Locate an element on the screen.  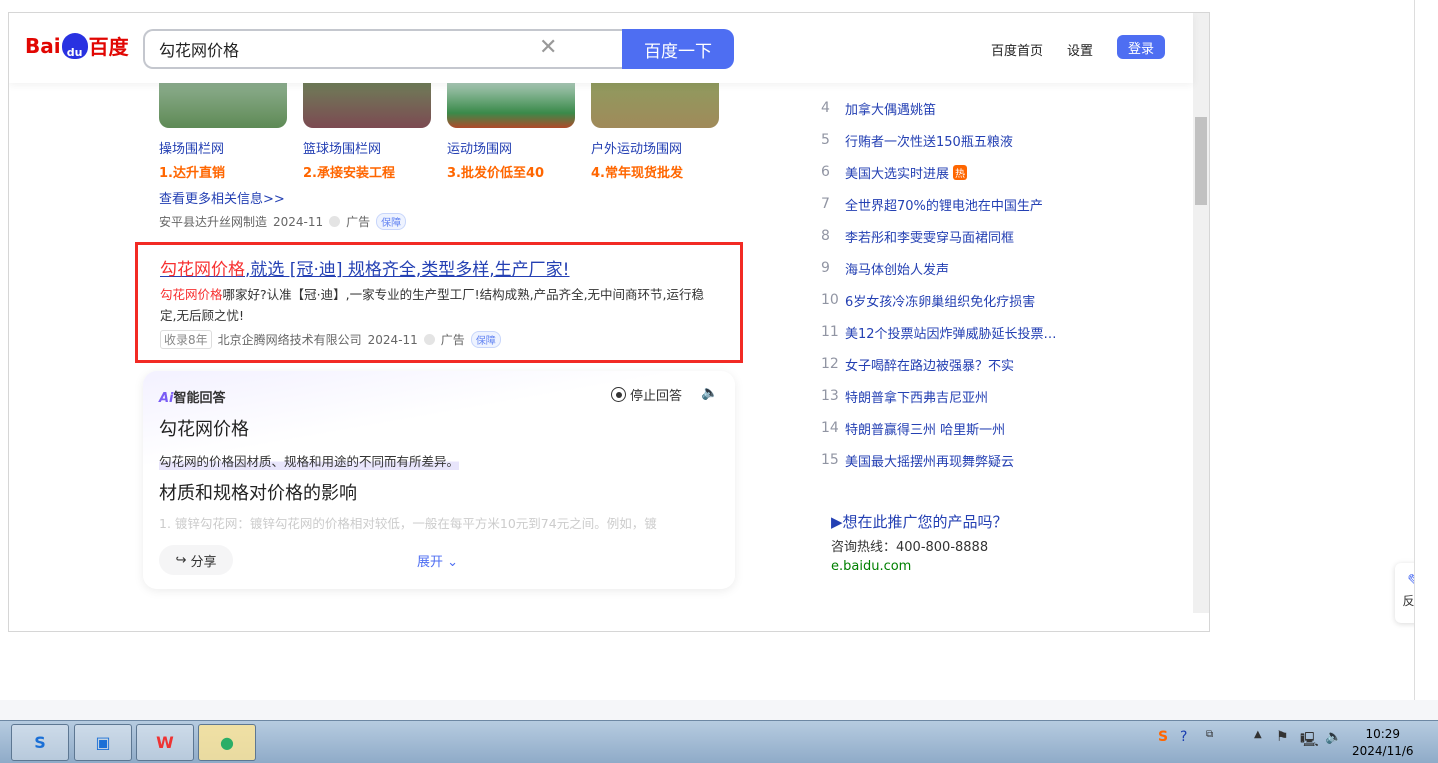
ad-title-link: 勾花网价格,就选 [冠·迪] 规格齐全,类型多样,生产厂家! is located at coordinates (365, 267).